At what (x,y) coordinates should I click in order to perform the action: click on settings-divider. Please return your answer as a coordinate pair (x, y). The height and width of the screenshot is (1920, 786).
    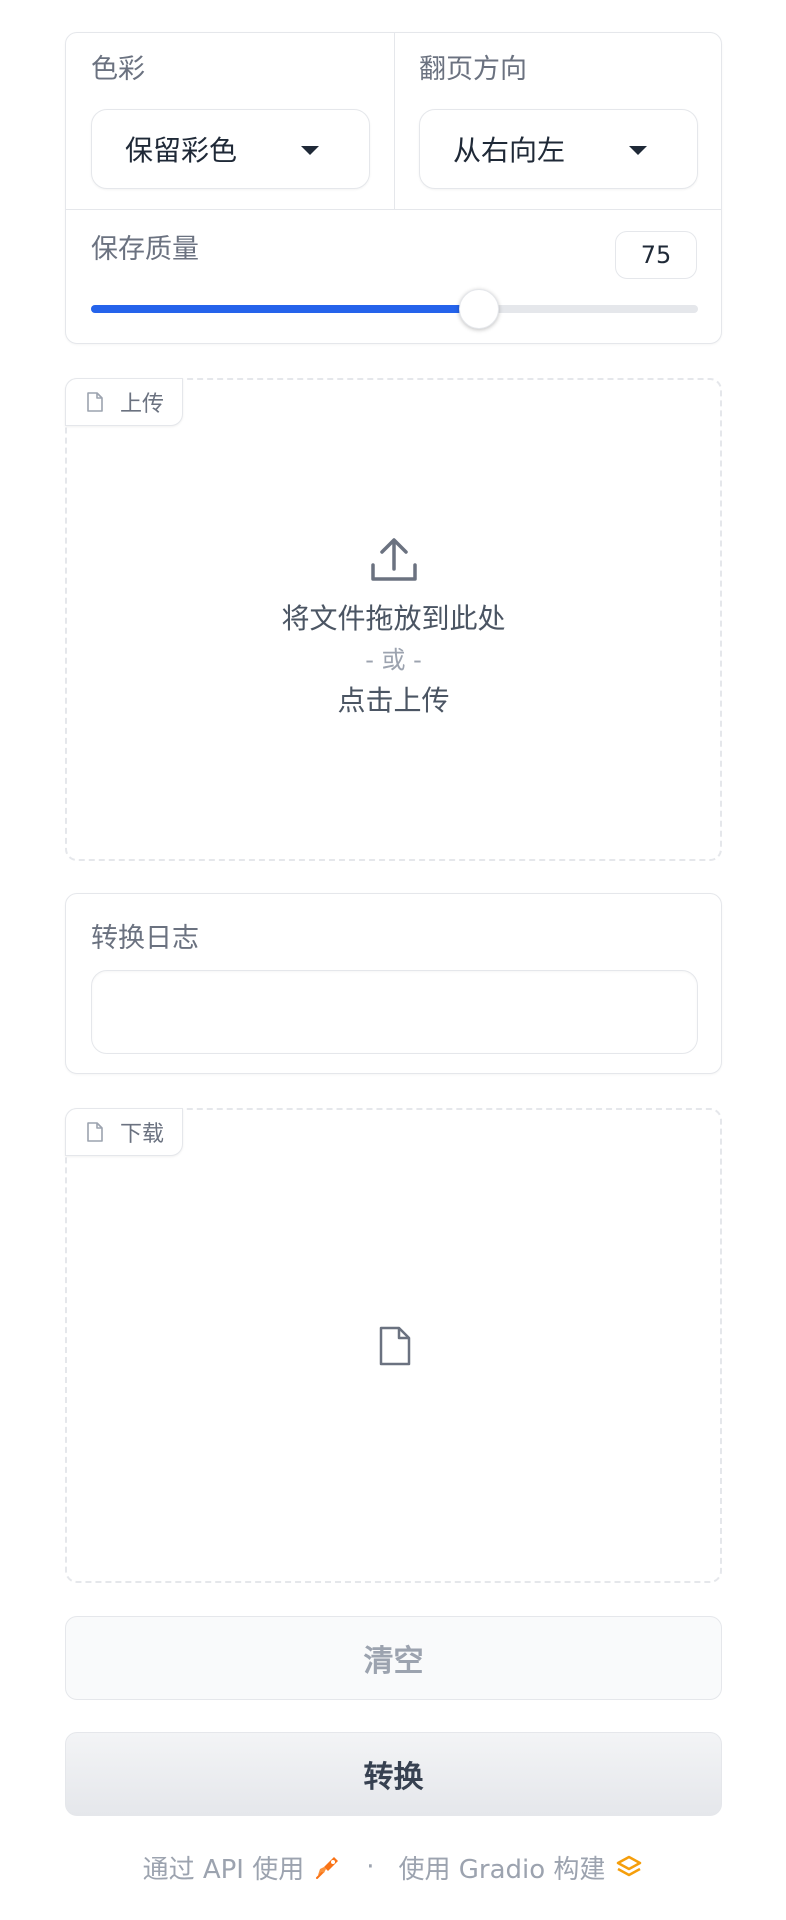
    Looking at the image, I should click on (394, 121).